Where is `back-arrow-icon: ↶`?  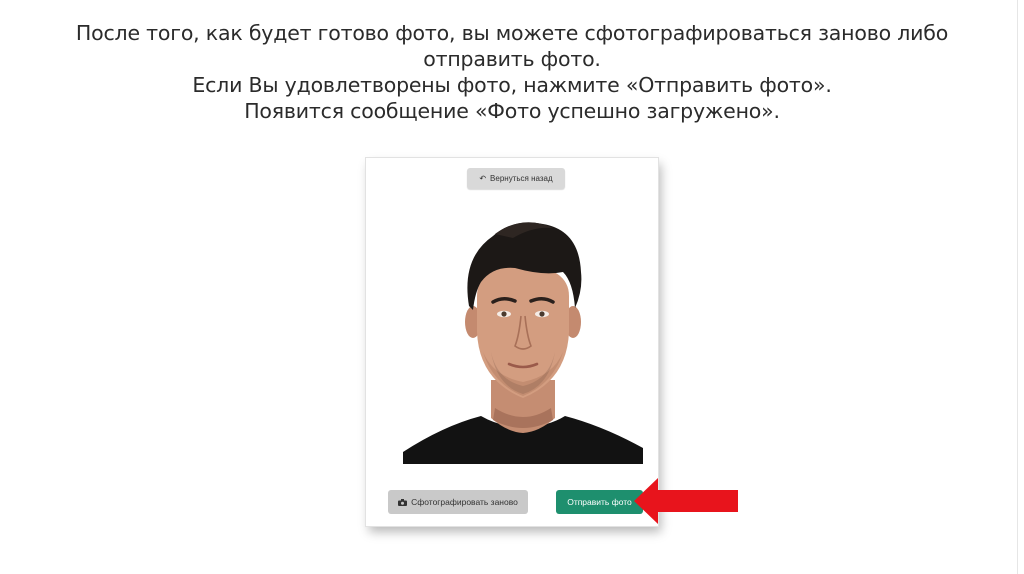
back-arrow-icon: ↶ is located at coordinates (483, 178).